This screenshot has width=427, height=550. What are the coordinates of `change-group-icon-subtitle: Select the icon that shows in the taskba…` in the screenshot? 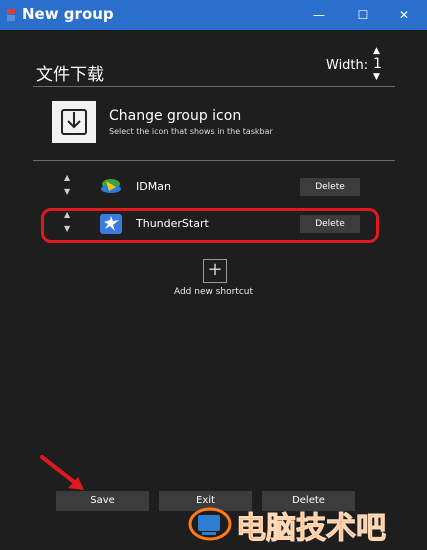 It's located at (191, 131).